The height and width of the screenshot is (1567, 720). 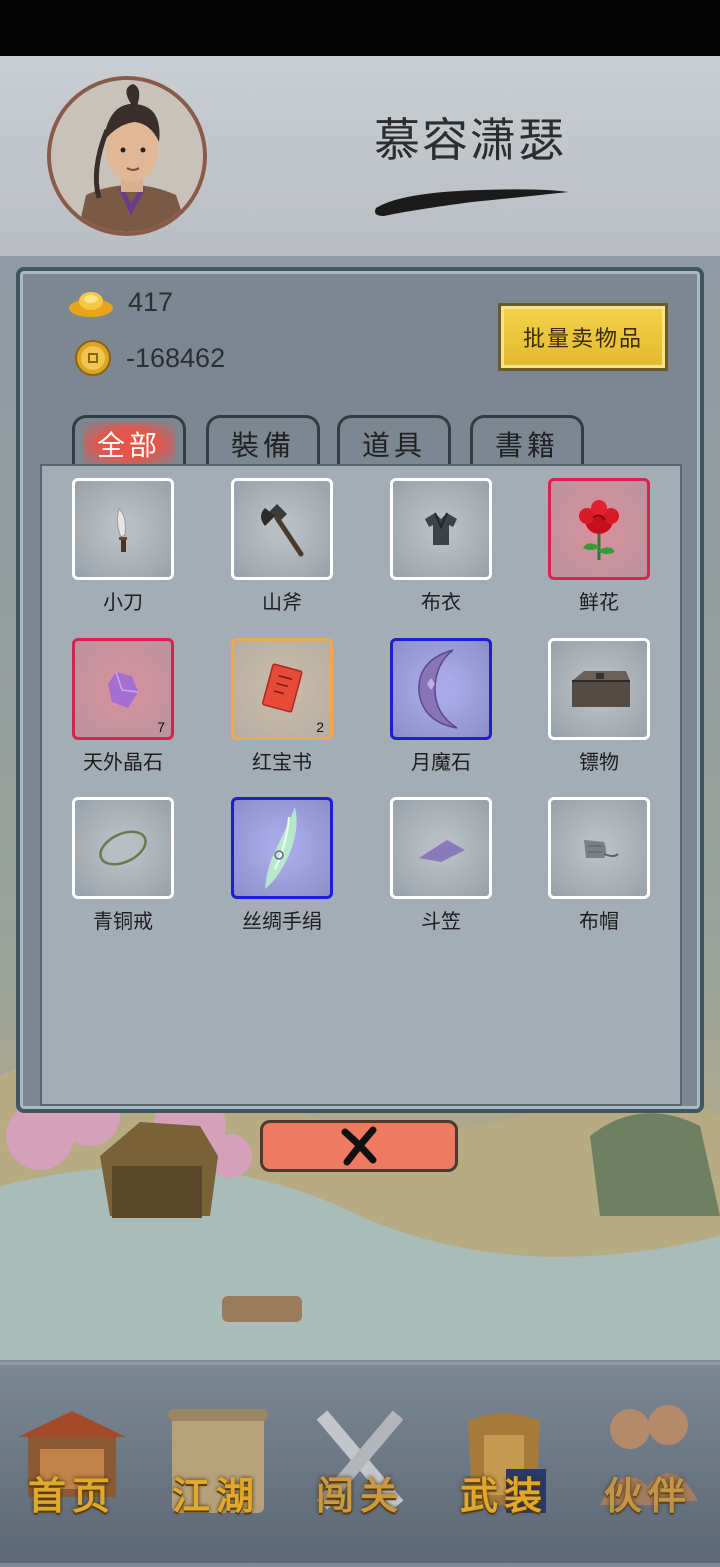 I want to click on close-button, so click(x=359, y=1146).